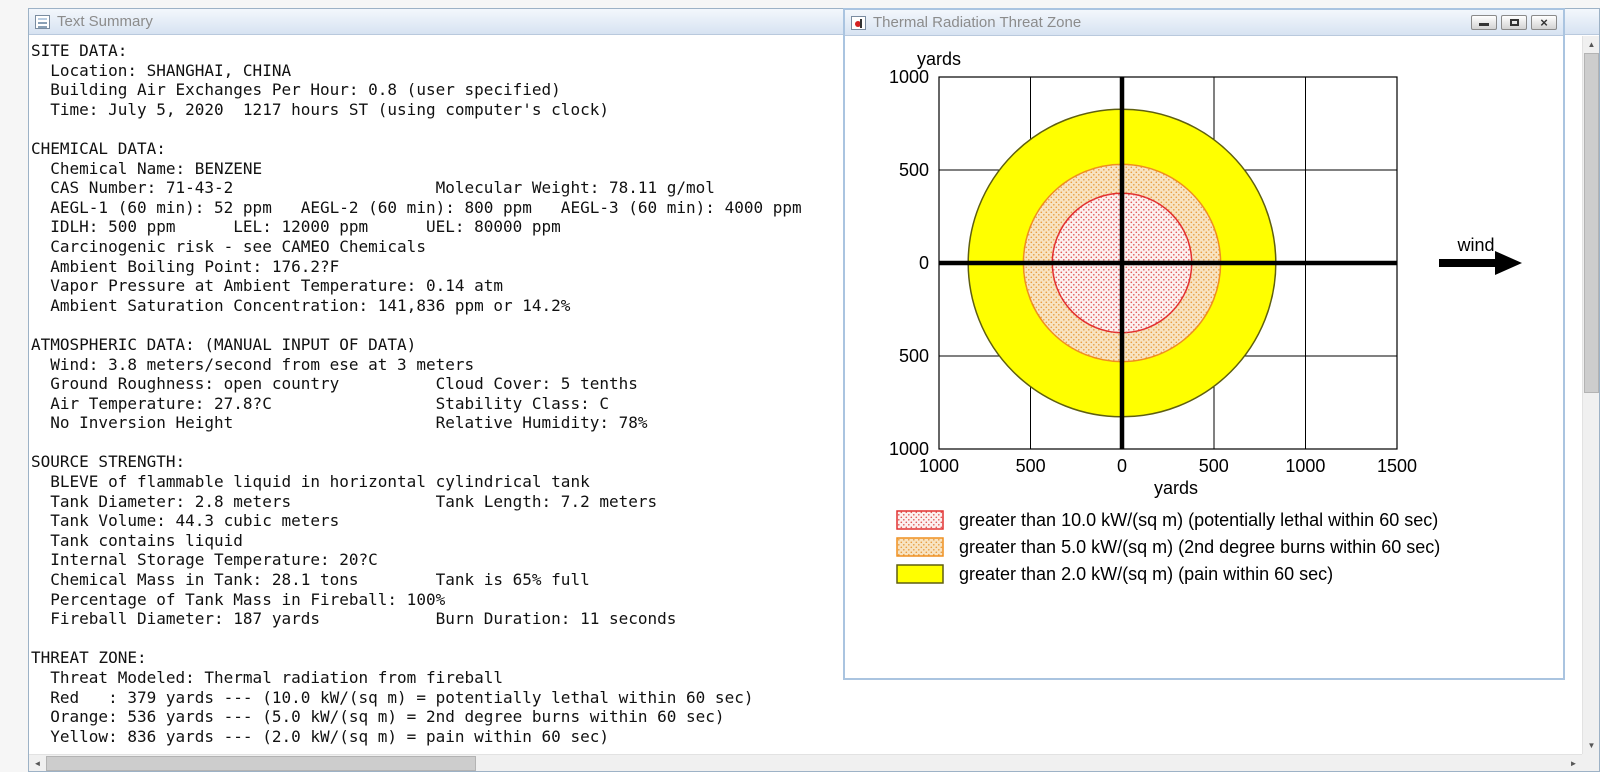  I want to click on horizontal-scrollbar: ◄ ►, so click(805, 762).